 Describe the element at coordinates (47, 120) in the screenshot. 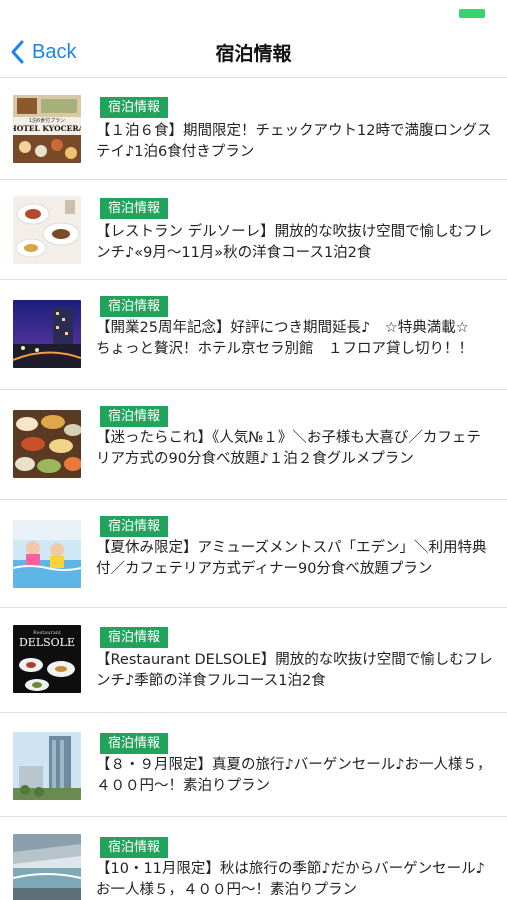

I see `thumb-subcaption: 1泊6食付プラン` at that location.